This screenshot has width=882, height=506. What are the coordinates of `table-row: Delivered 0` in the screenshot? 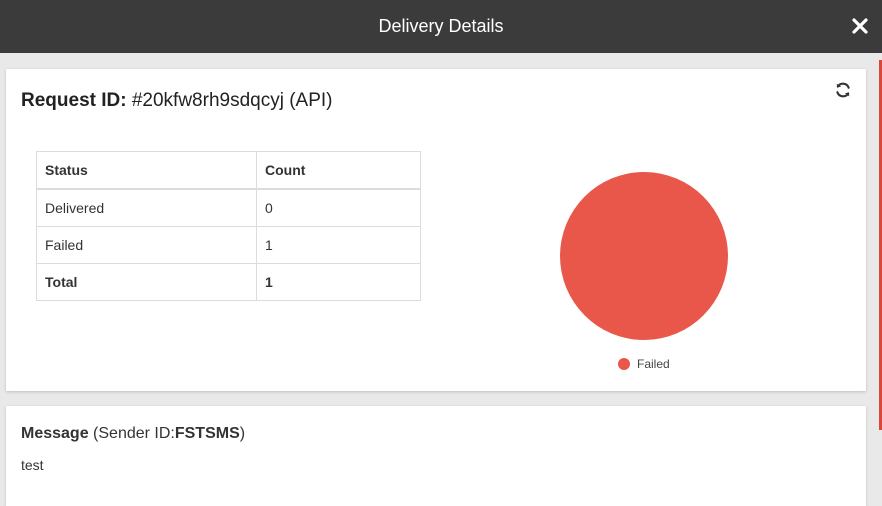 It's located at (228, 207).